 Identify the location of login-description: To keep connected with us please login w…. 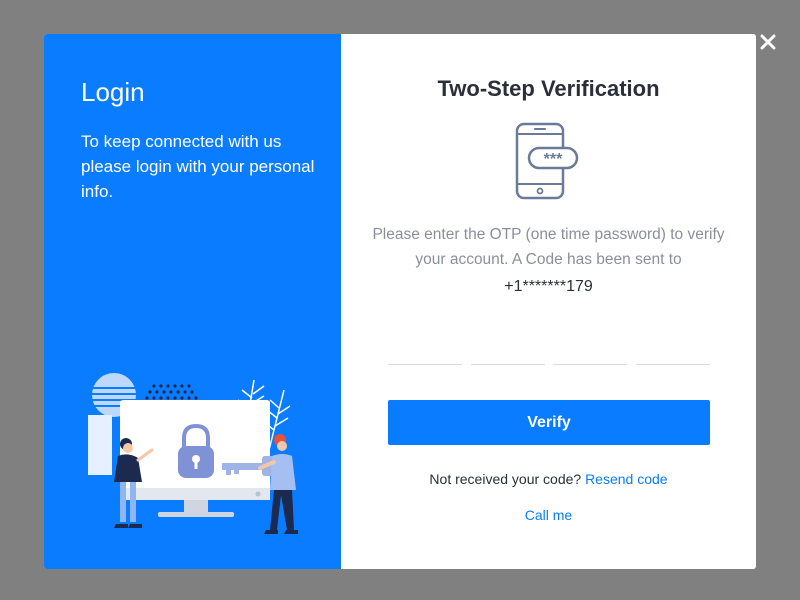
(198, 166).